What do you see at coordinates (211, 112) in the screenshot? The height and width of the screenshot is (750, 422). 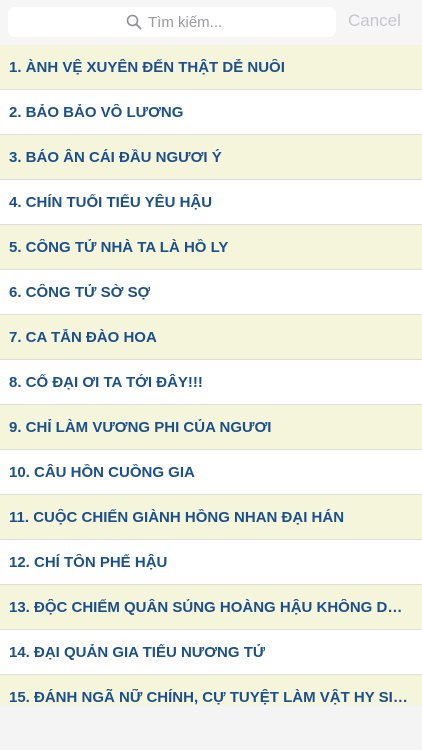 I see `list-item: 2. BẢO BẢO VÔ LƯƠNG` at bounding box center [211, 112].